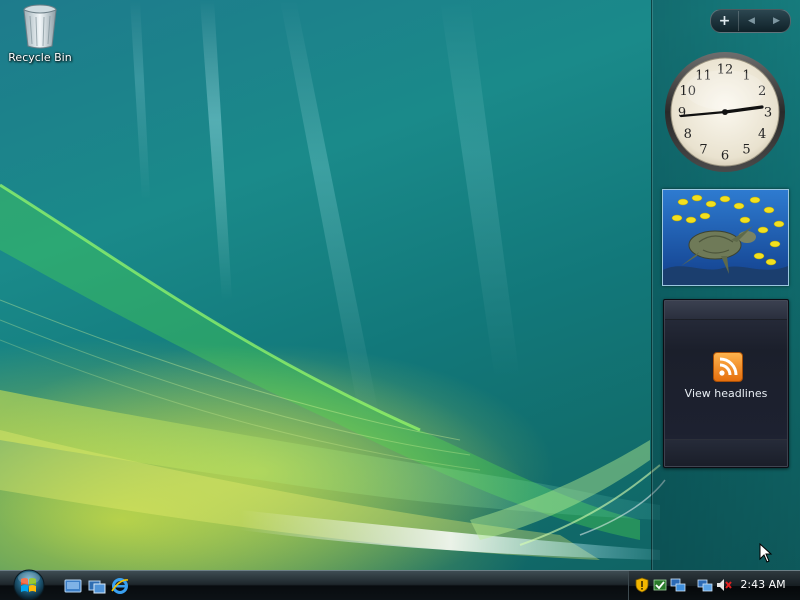  I want to click on clock-numeral: 9, so click(682, 113).